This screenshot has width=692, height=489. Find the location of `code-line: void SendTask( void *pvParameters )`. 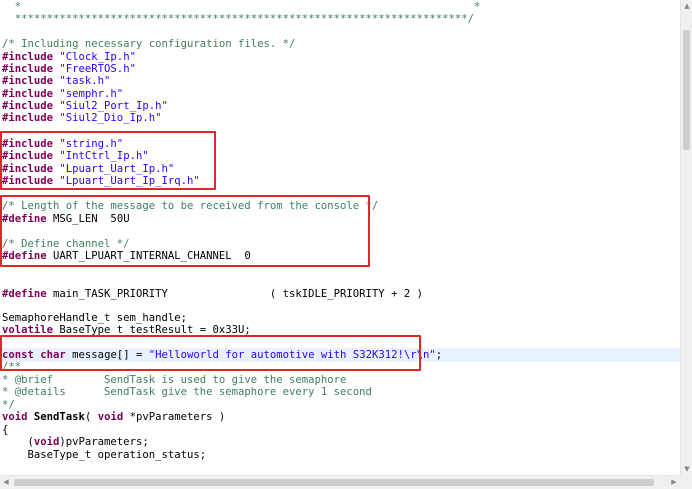

code-line: void SendTask( void *pvParameters ) is located at coordinates (113, 417).